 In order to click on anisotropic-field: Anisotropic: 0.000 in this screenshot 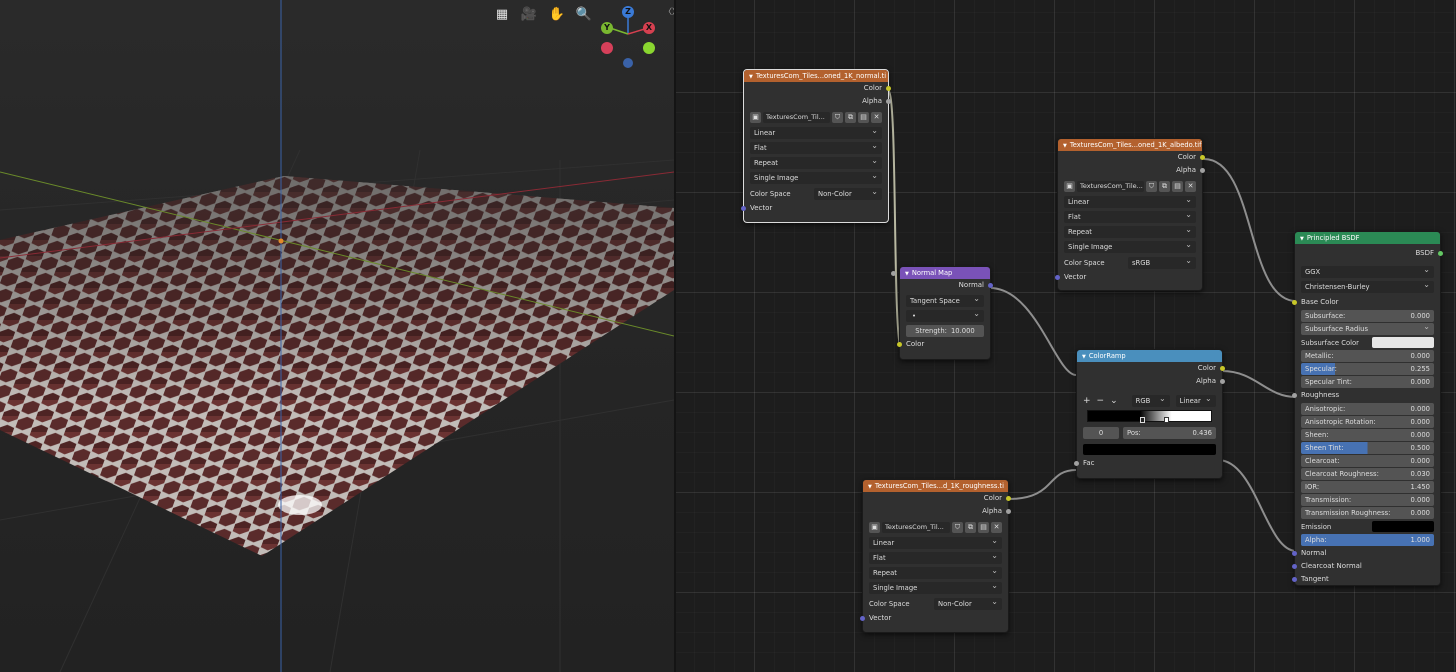, I will do `click(1367, 409)`.